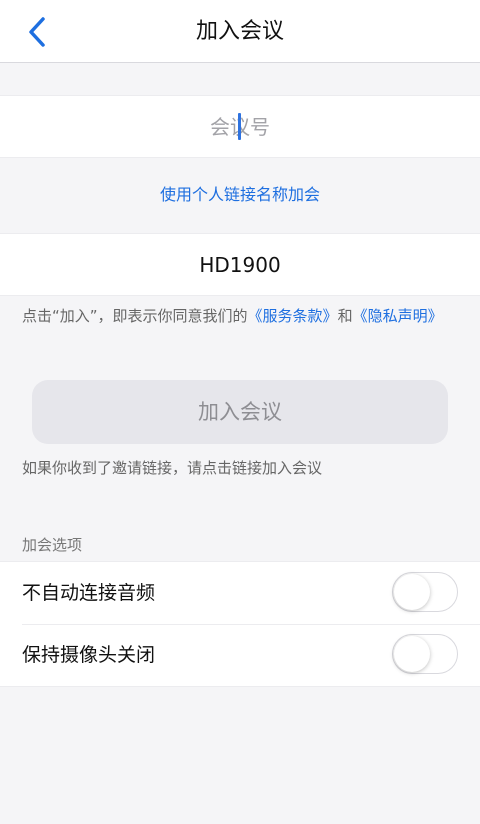 The width and height of the screenshot is (480, 824). What do you see at coordinates (89, 655) in the screenshot?
I see `option-label: 保持摄像头关闭` at bounding box center [89, 655].